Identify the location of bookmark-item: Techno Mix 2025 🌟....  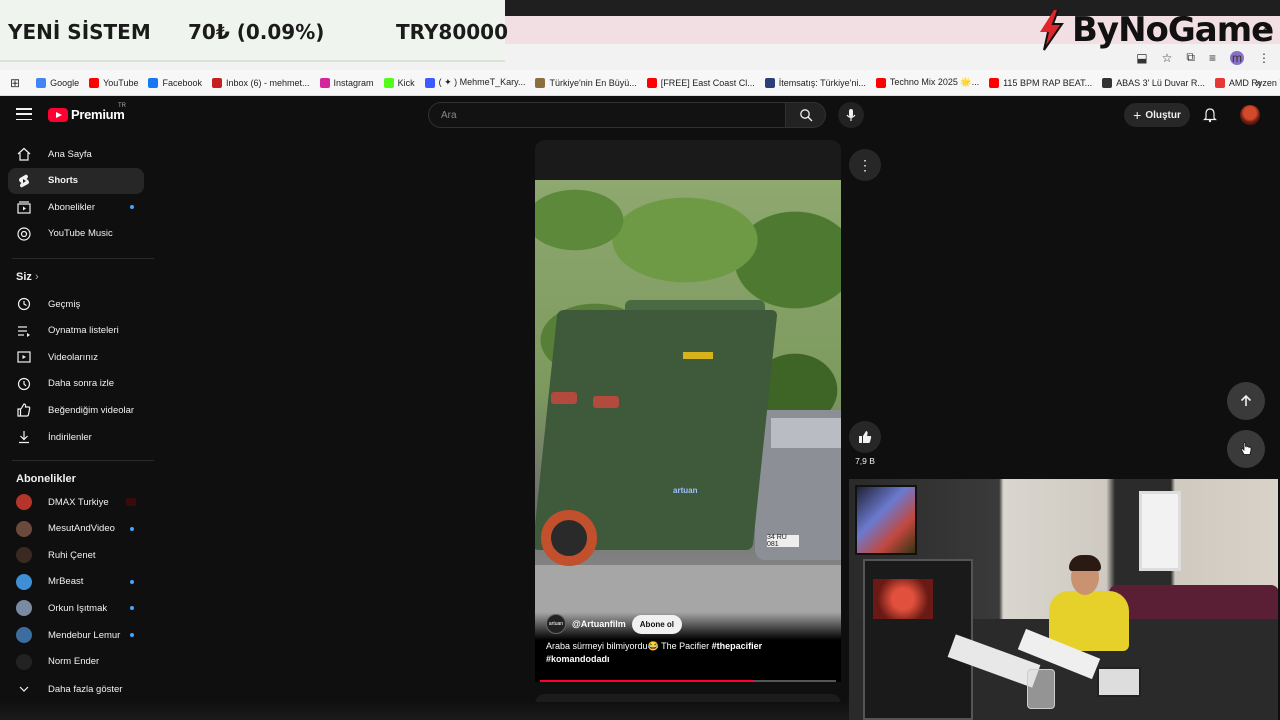
(927, 82).